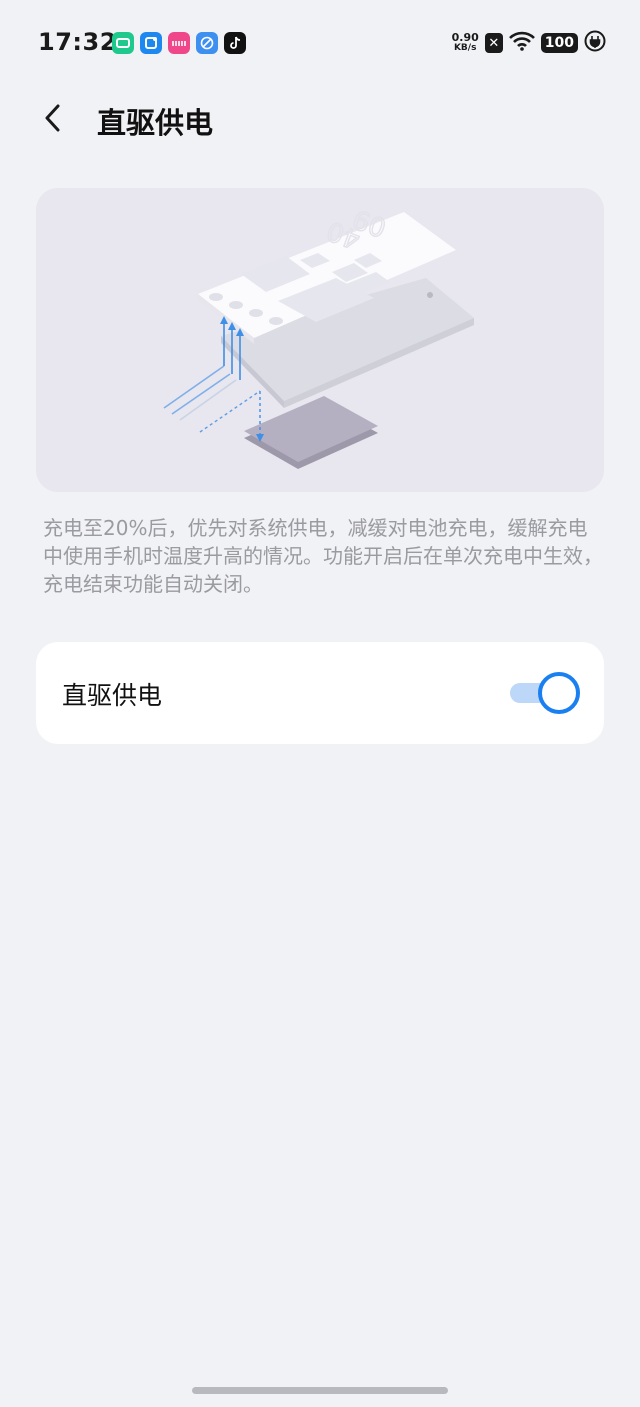 Image resolution: width=640 pixels, height=1407 pixels. I want to click on meitu-app-icon, so click(179, 43).